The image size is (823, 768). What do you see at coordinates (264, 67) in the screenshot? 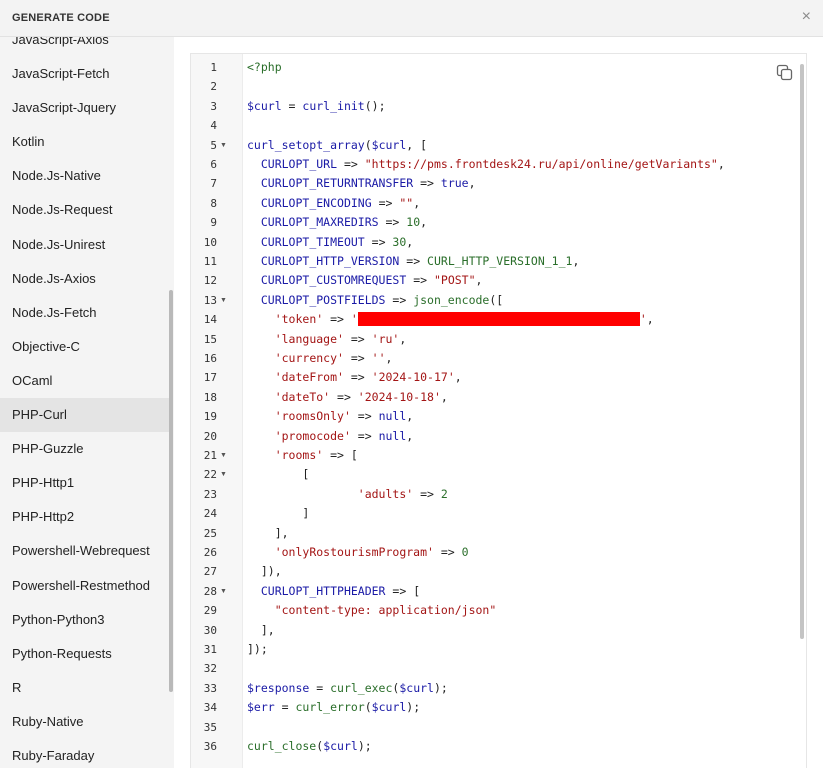
I see `code-token: <?php` at bounding box center [264, 67].